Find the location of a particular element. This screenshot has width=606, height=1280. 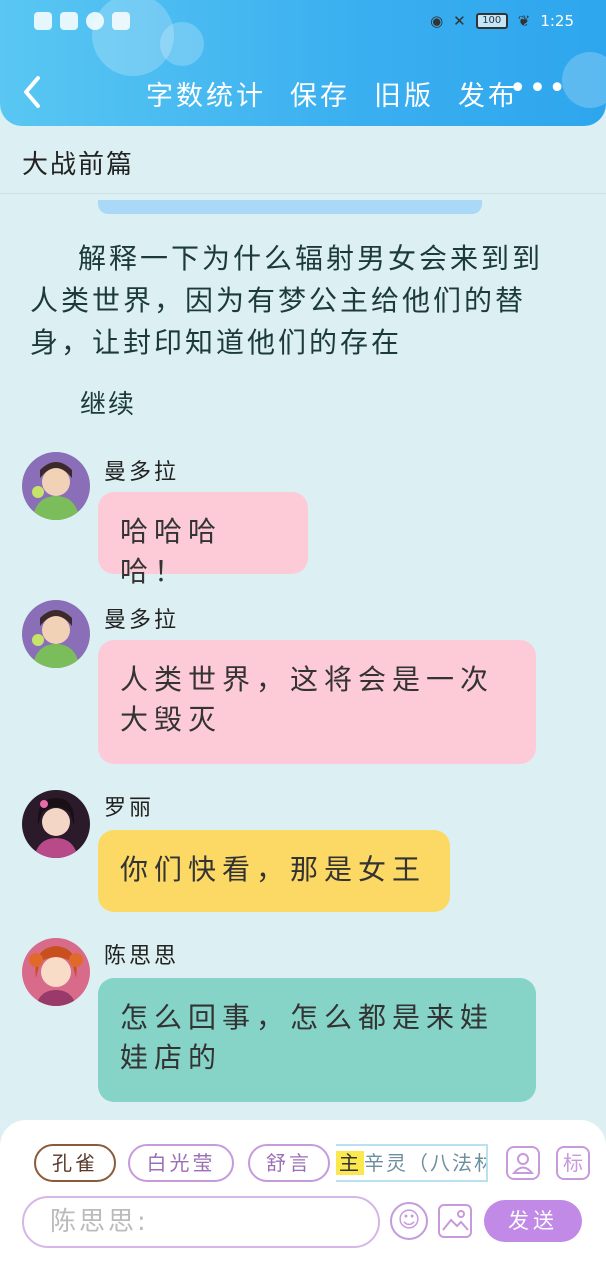

title-bar: 大战前篇 is located at coordinates (303, 165).